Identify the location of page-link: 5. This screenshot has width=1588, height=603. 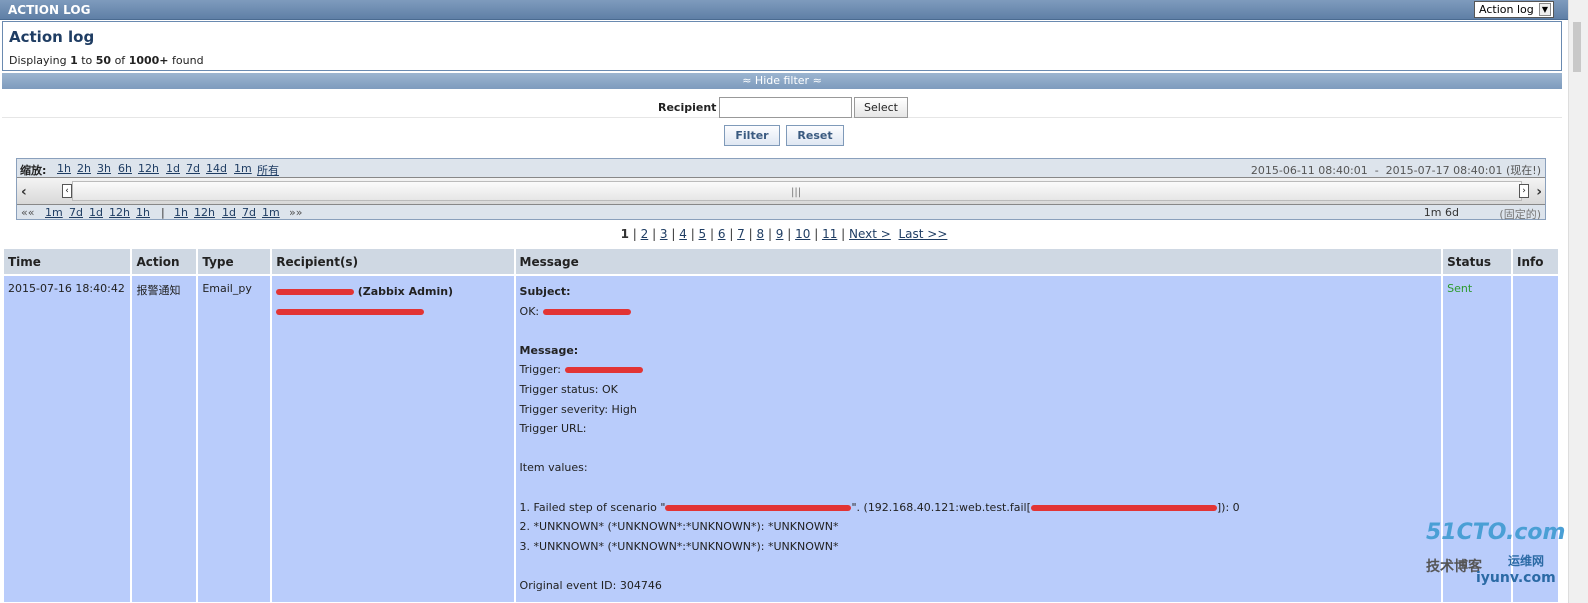
(703, 234).